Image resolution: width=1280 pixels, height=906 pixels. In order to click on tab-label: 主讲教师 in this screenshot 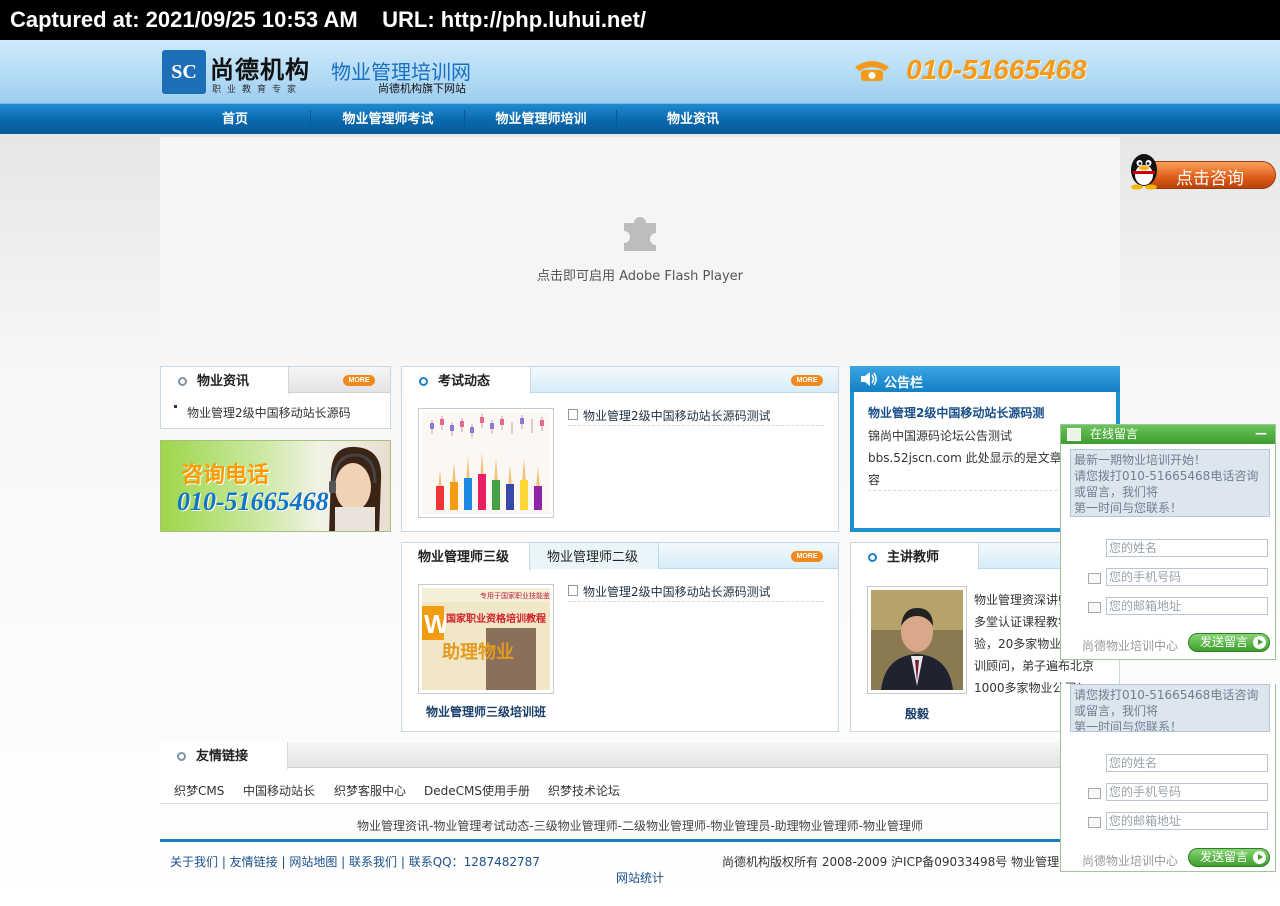, I will do `click(913, 557)`.